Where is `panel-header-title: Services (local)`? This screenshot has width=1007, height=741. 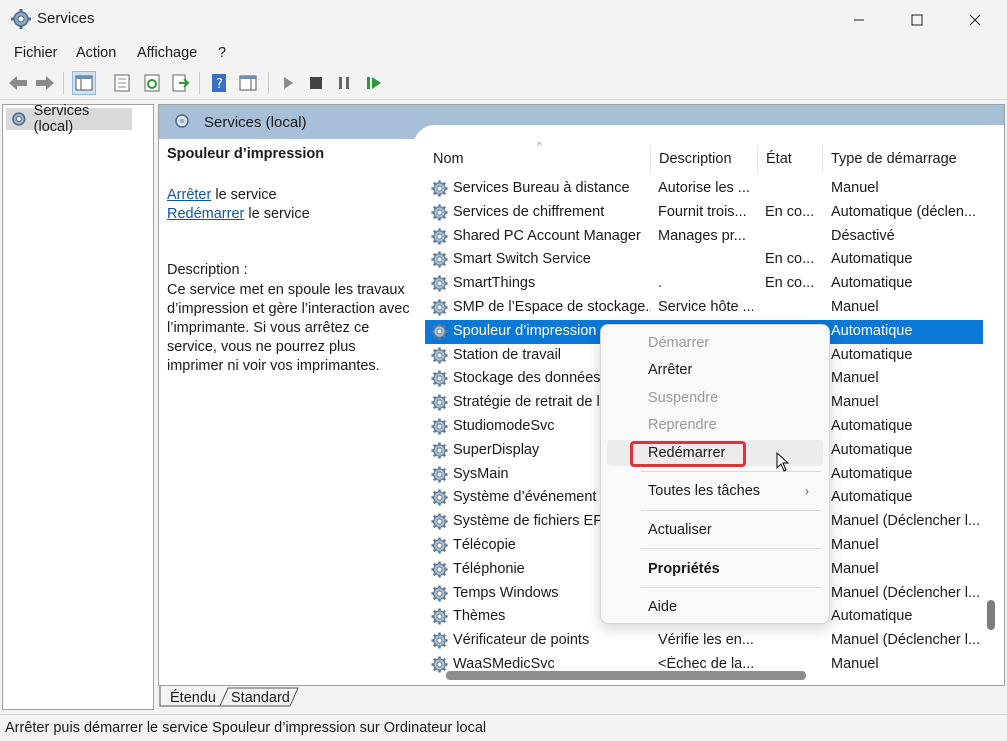
panel-header-title: Services (local) is located at coordinates (255, 122).